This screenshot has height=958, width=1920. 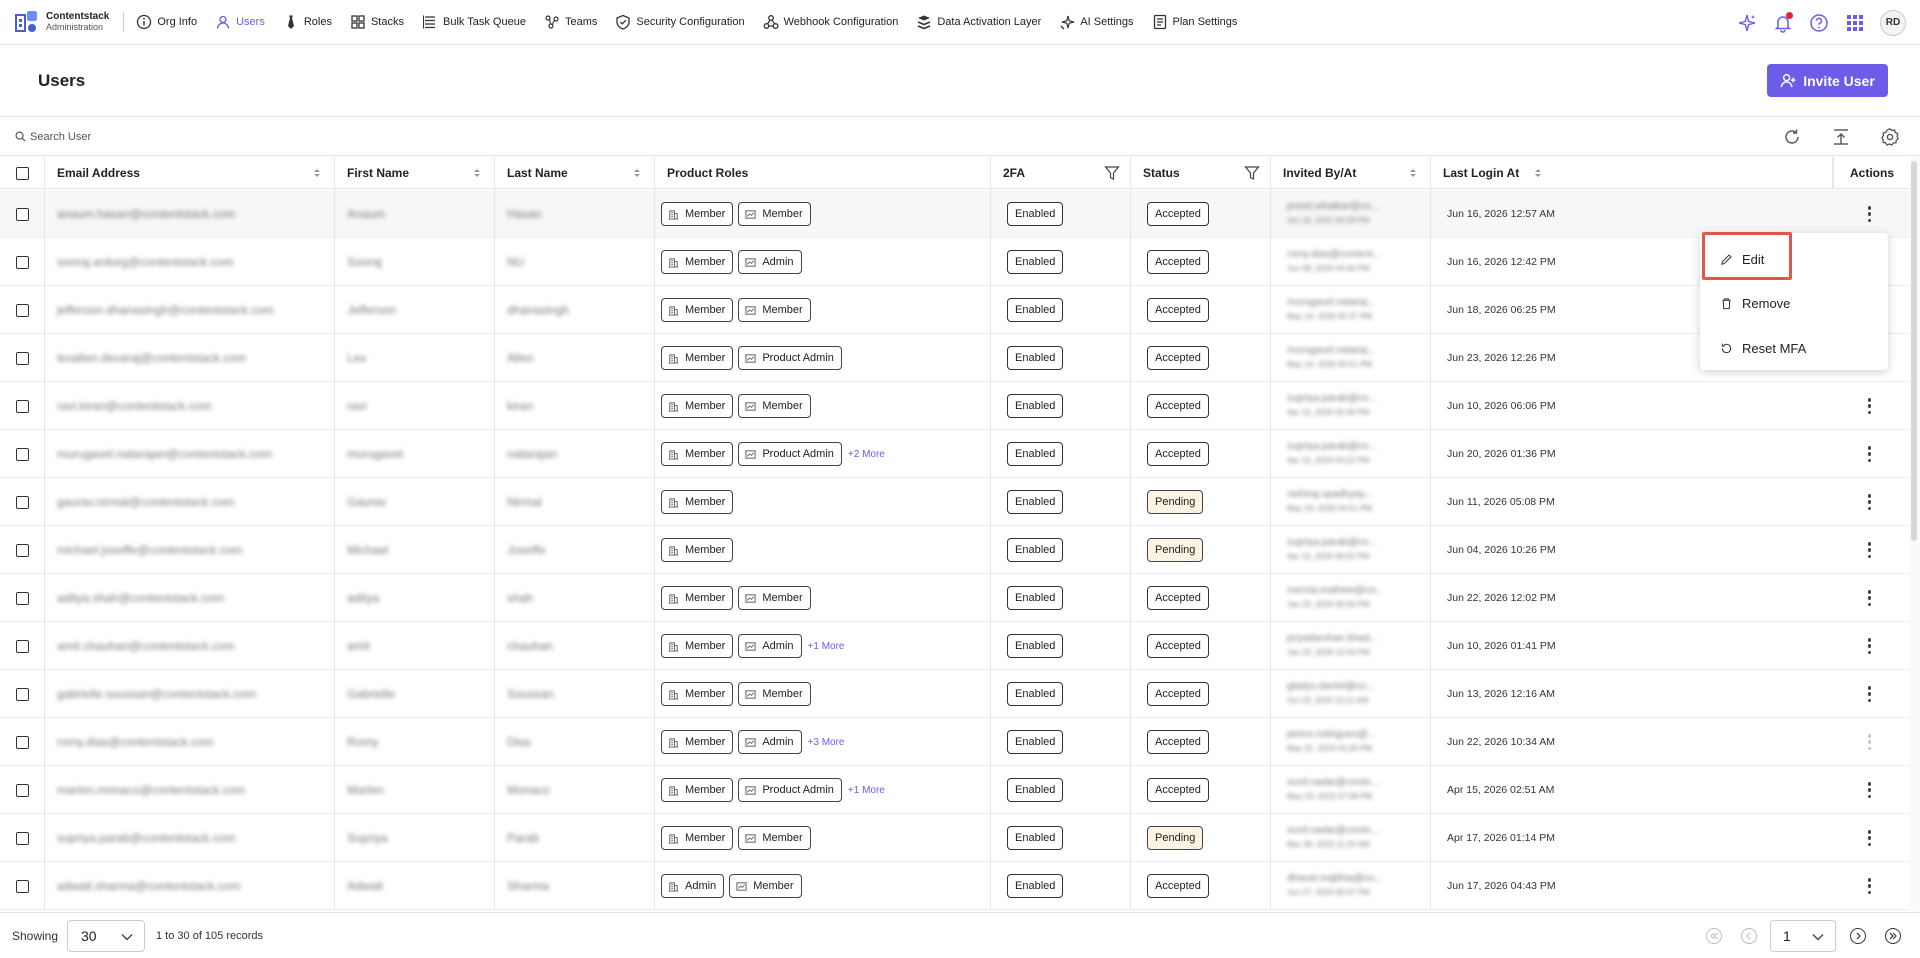 What do you see at coordinates (830, 22) in the screenshot?
I see `nav-item-webhook-configuration: Webhook Configuration` at bounding box center [830, 22].